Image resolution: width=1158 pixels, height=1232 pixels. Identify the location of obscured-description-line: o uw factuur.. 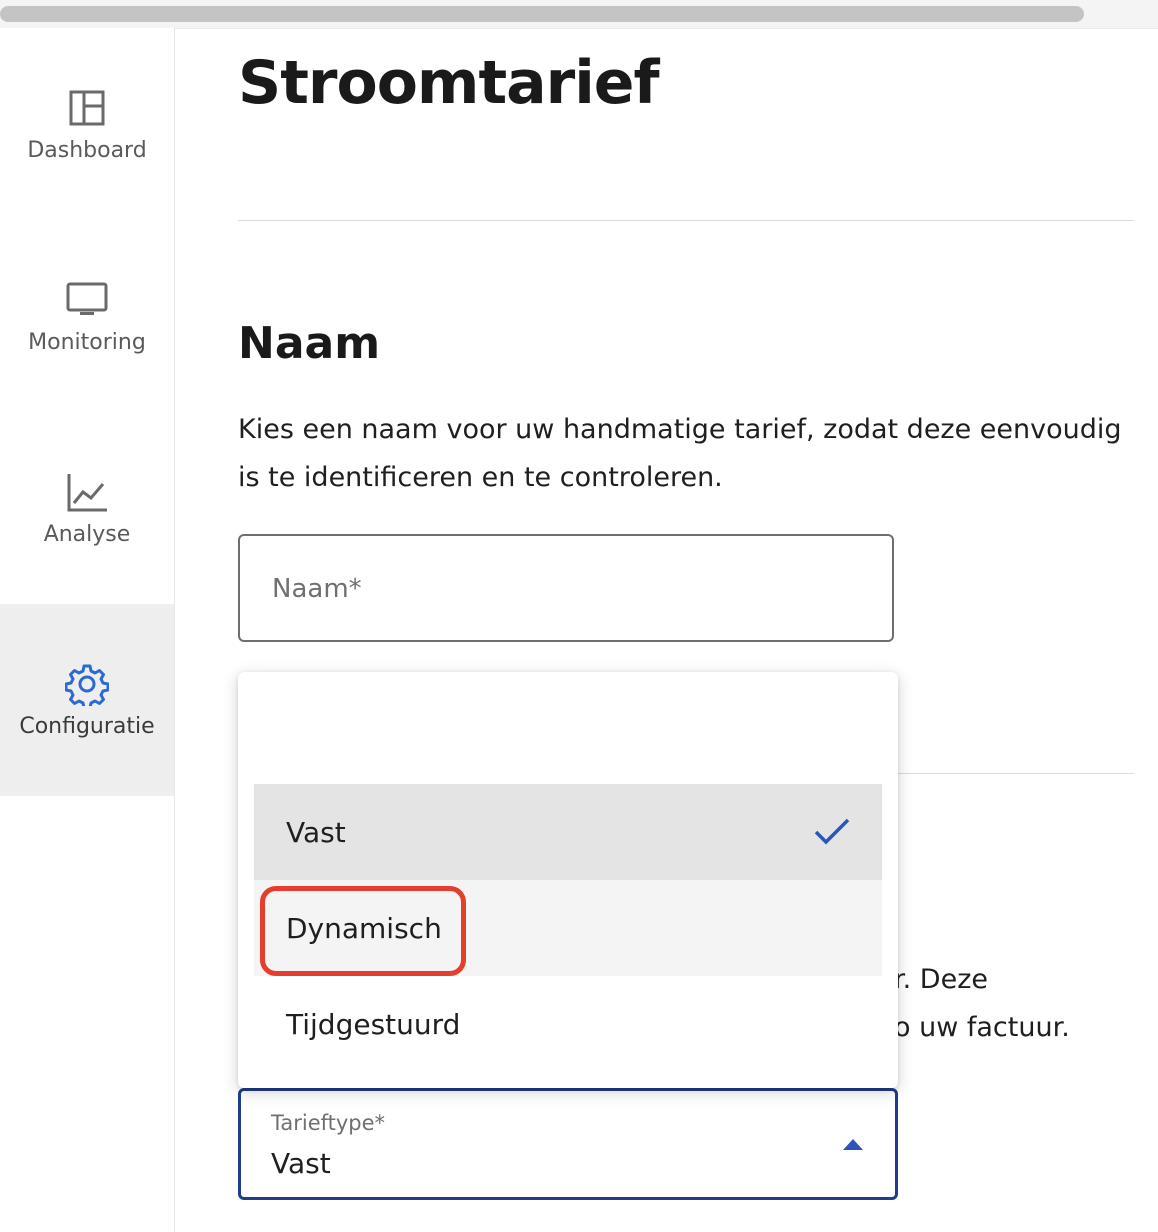
(982, 1027).